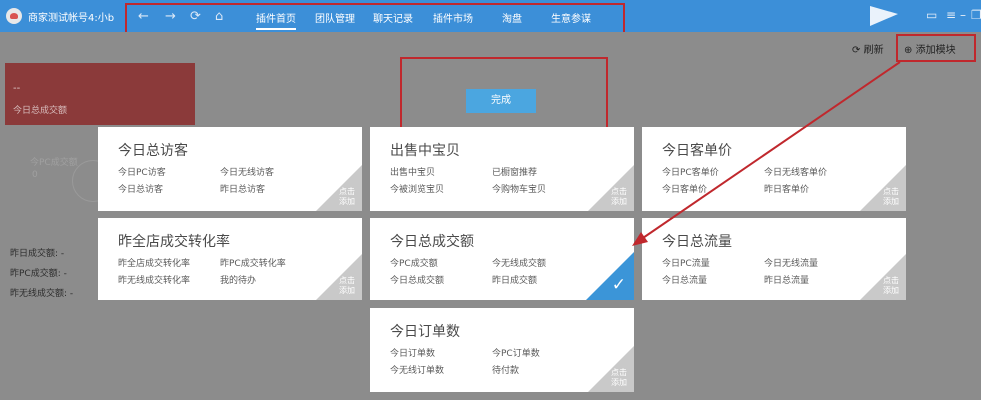 The width and height of the screenshot is (981, 400). Describe the element at coordinates (38, 274) in the screenshot. I see `yesterday-pc-sales-row: 昨PC成交额: -` at that location.